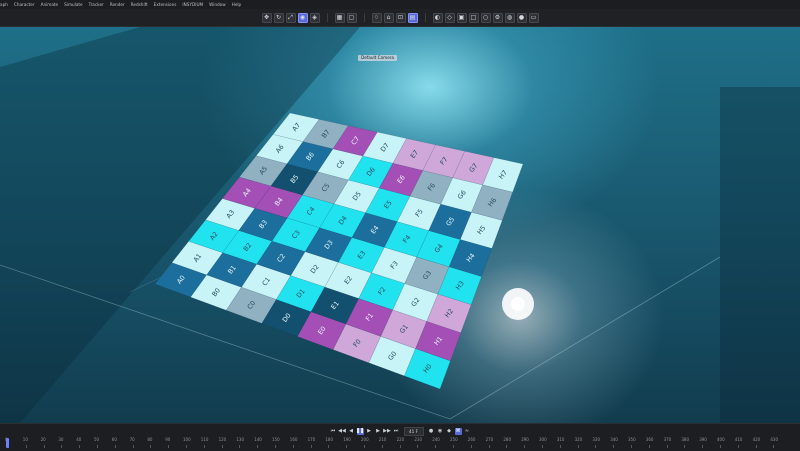  I want to click on prev-key-icon: ◀◀, so click(342, 431).